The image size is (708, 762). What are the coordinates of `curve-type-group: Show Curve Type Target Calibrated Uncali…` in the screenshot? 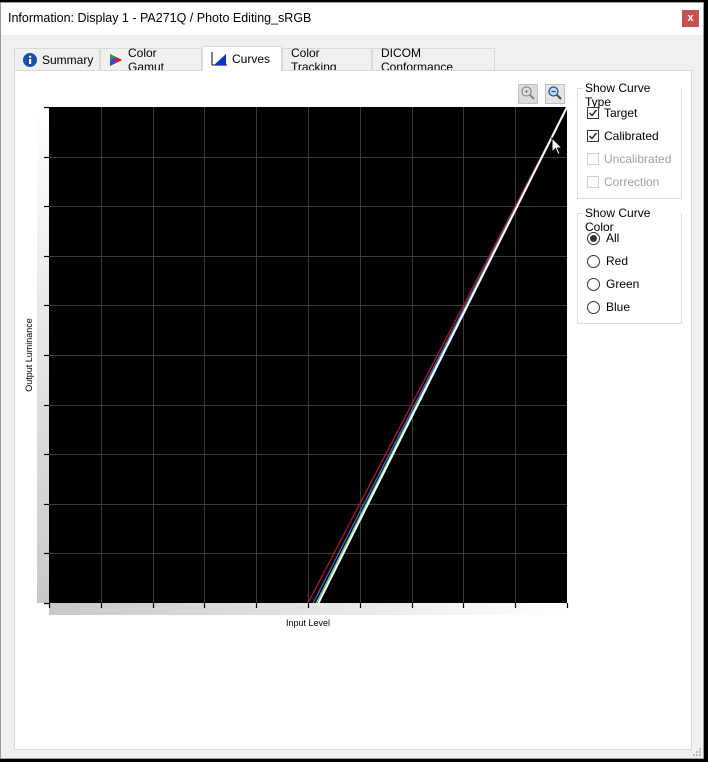 It's located at (629, 140).